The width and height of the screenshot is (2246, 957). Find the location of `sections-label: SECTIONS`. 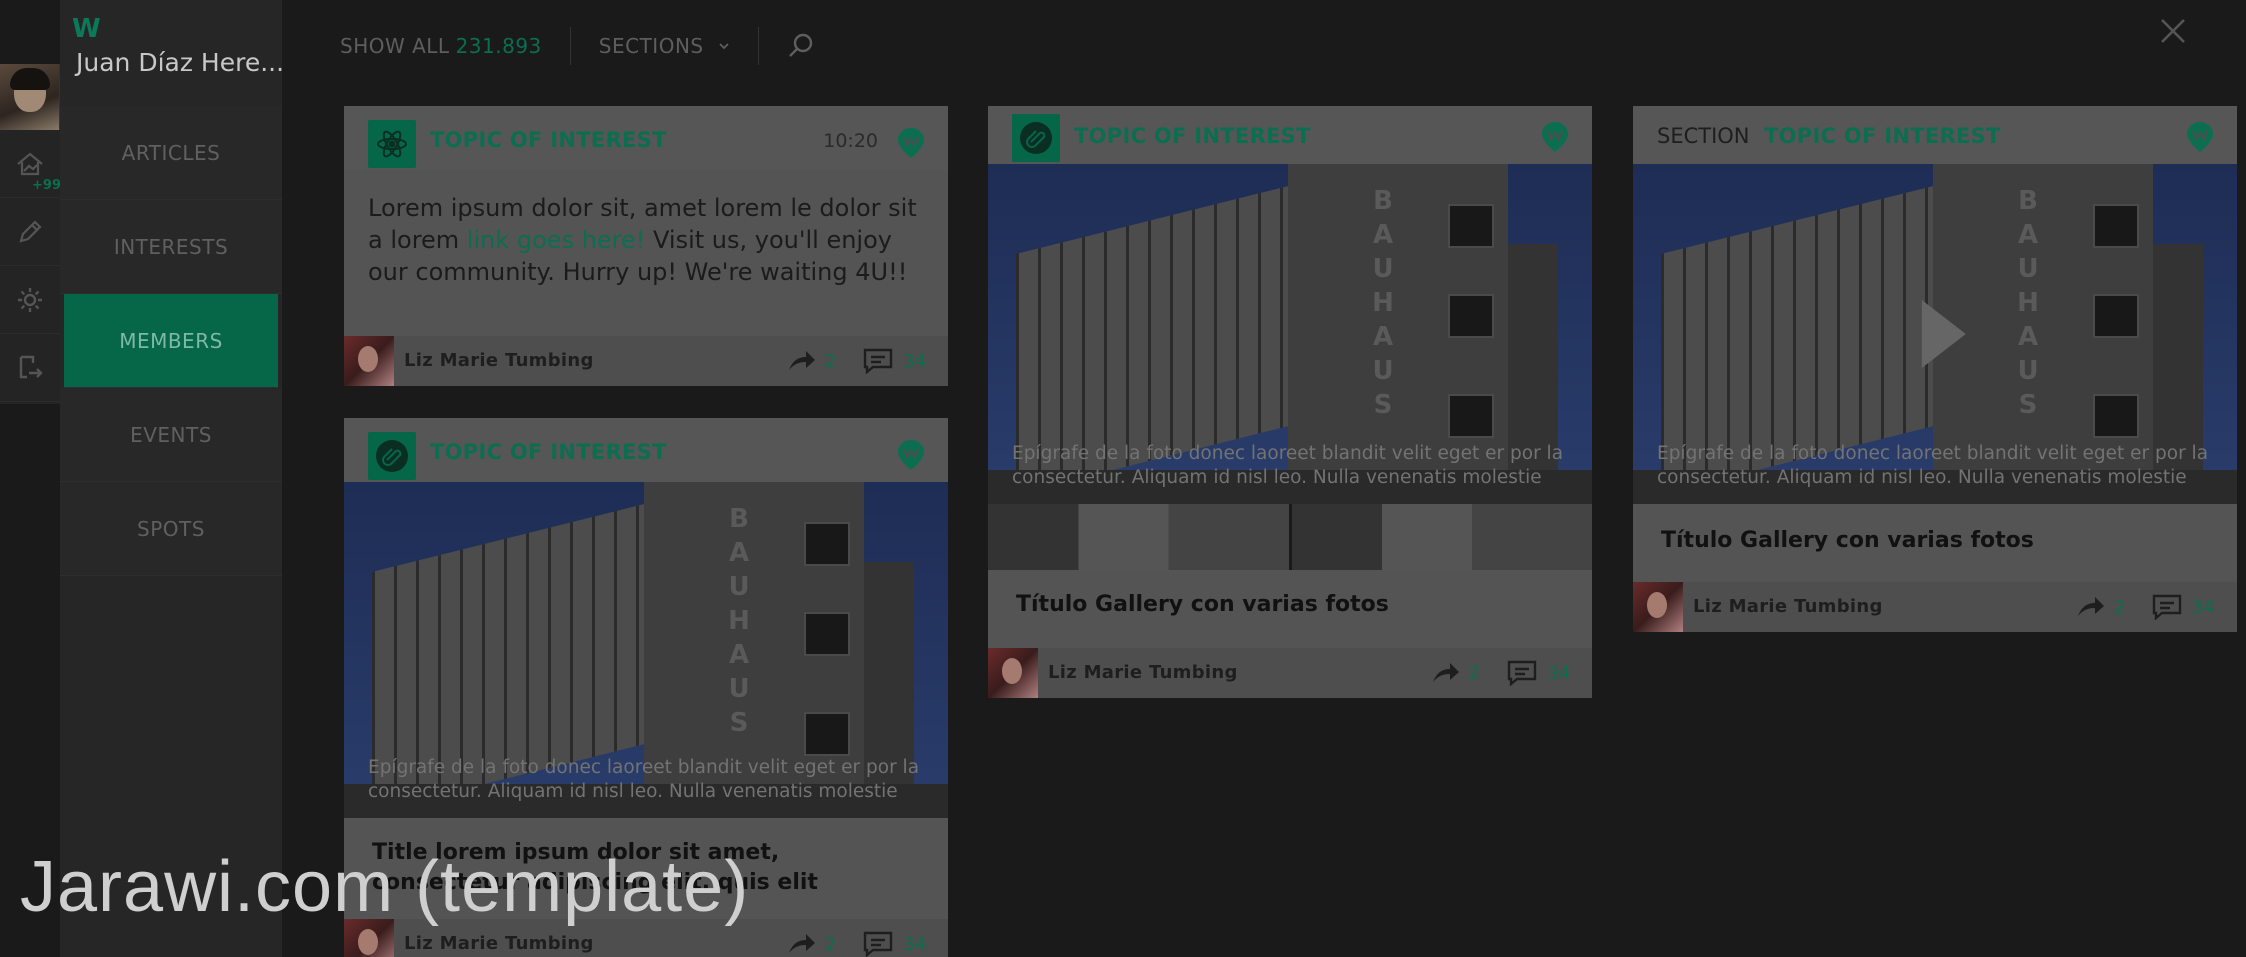

sections-label: SECTIONS is located at coordinates (651, 46).